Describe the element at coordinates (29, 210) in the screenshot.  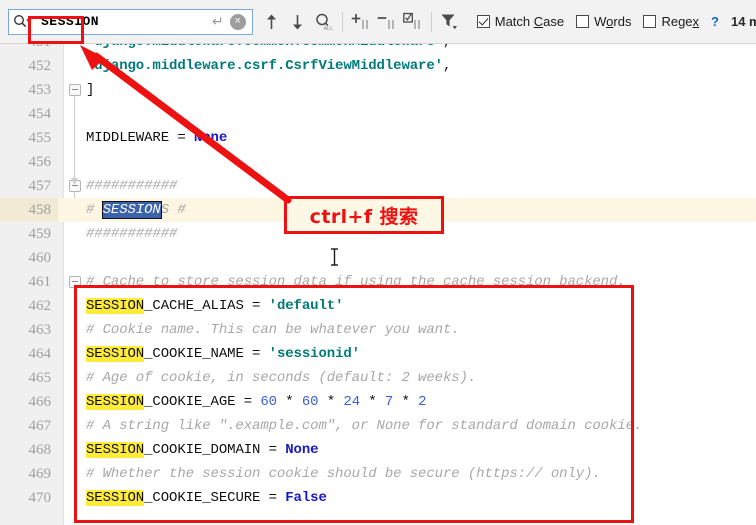
I see `line-number: 458` at that location.